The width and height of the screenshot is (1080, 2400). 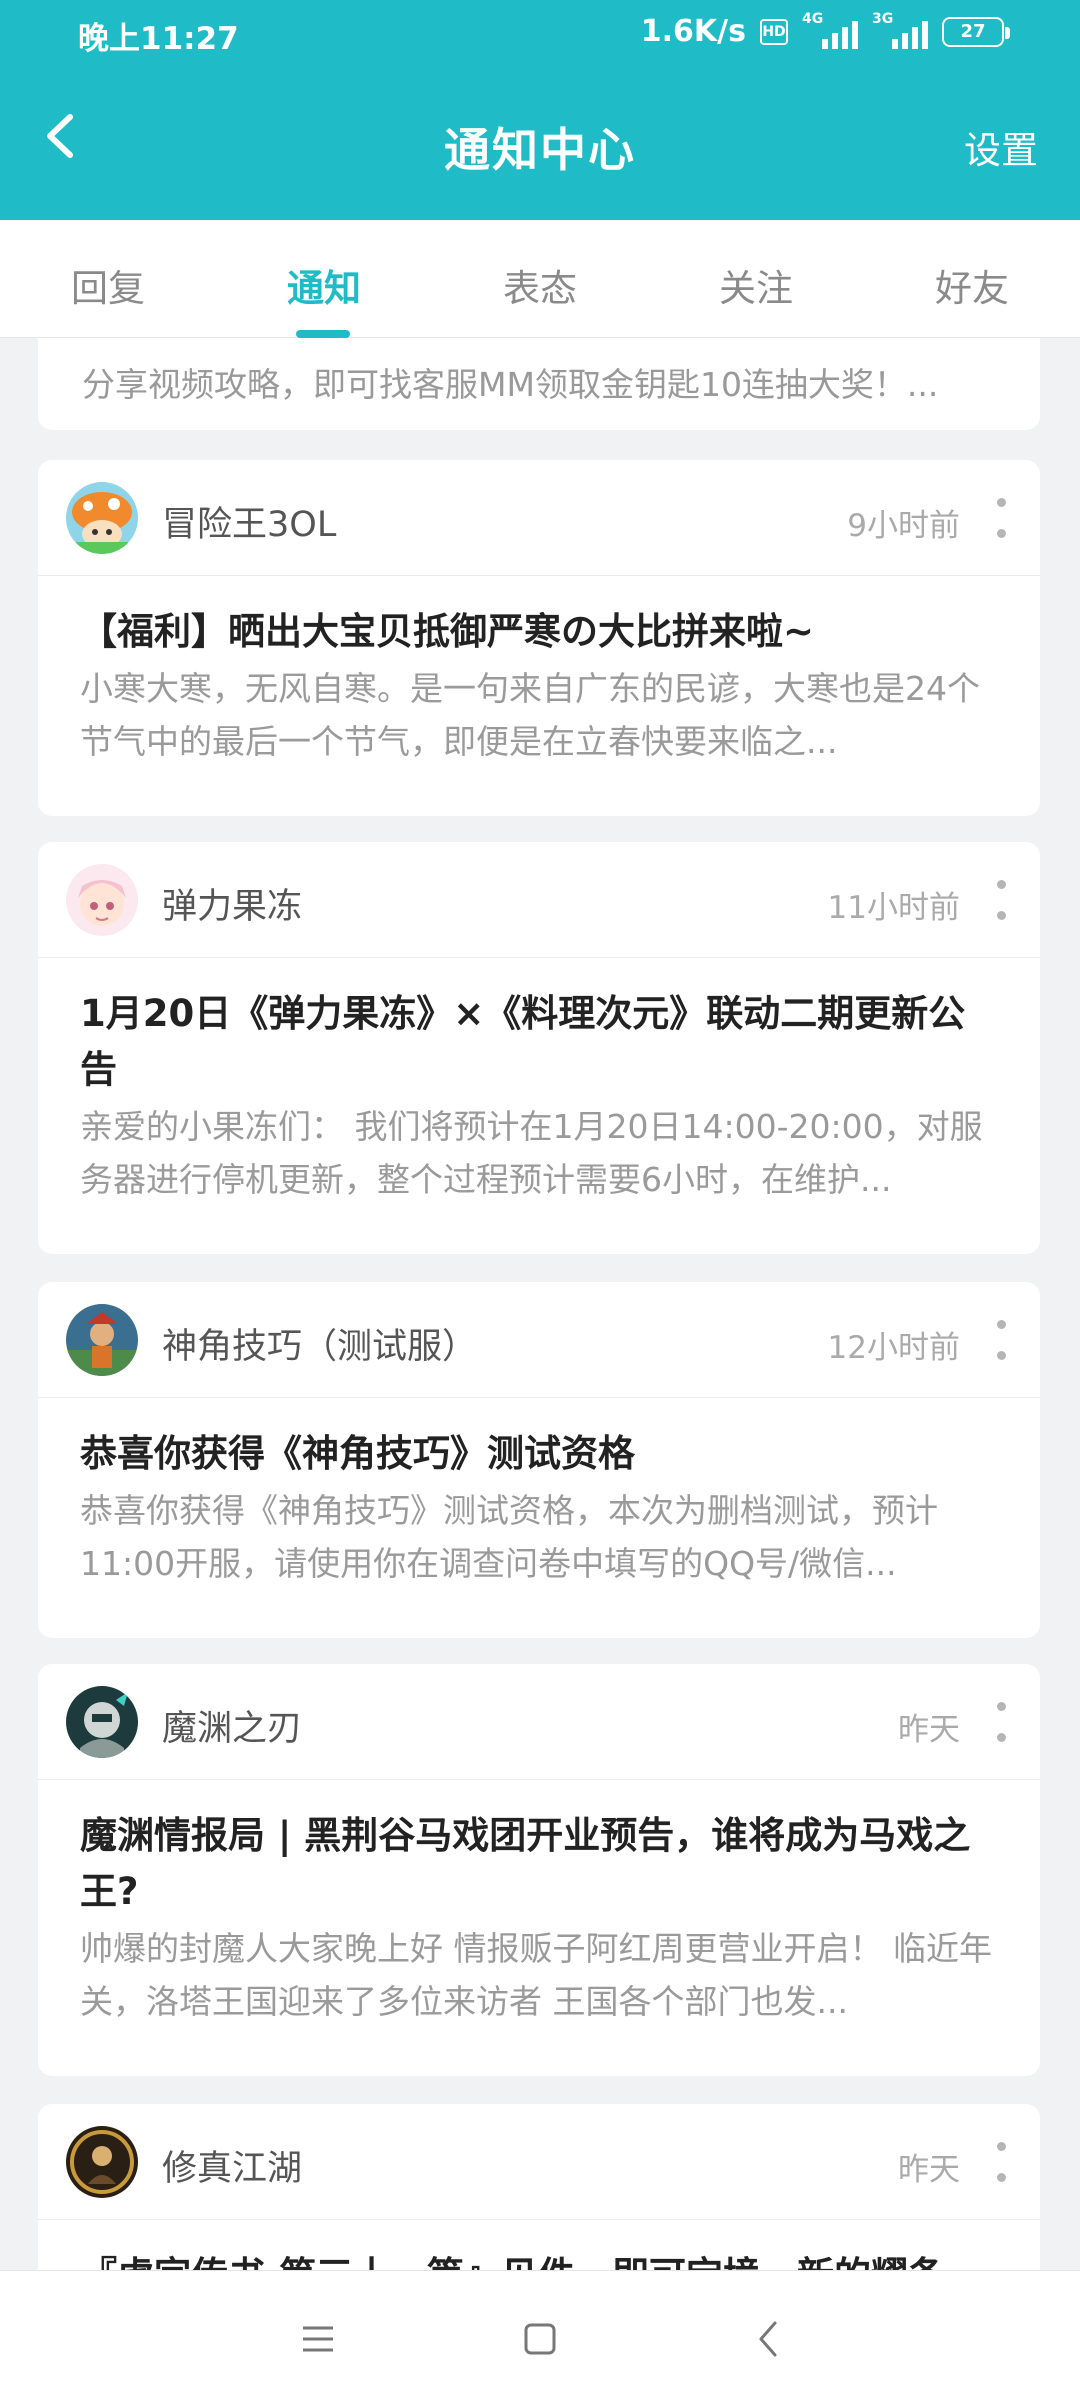 I want to click on menu-button, so click(x=318, y=2339).